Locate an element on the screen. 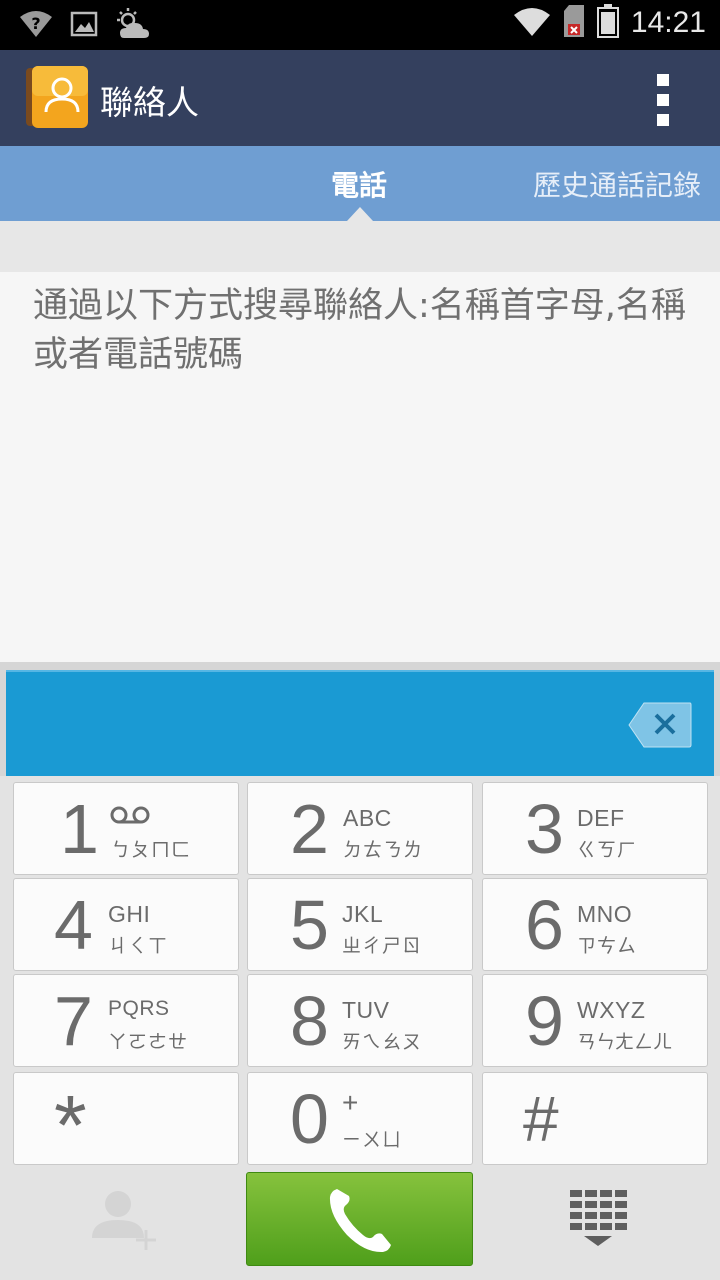  key-7: 7 PQRS ㄚㄛㄜㄝ is located at coordinates (126, 1020).